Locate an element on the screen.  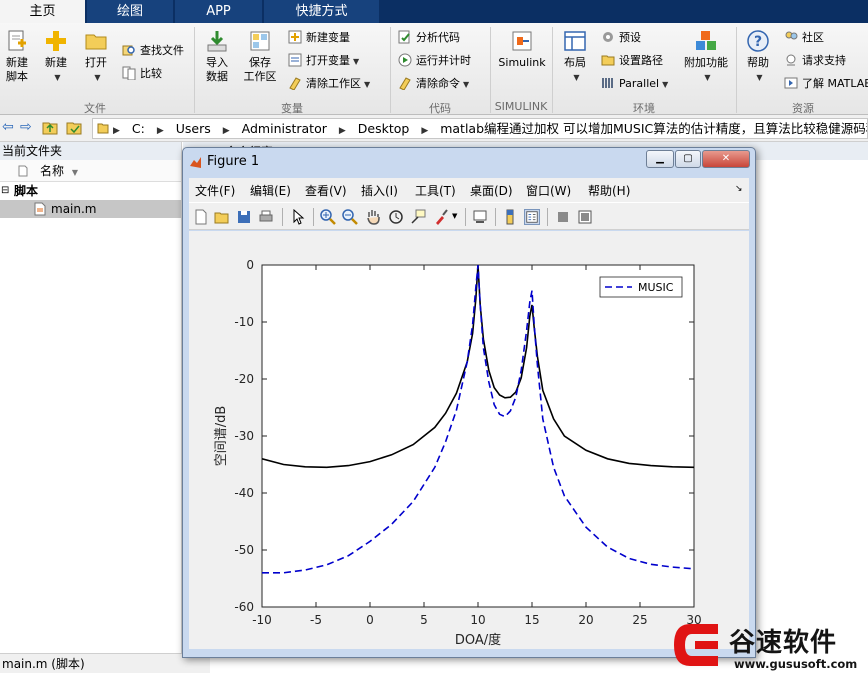
maximize-button: ▢ is located at coordinates (688, 159).